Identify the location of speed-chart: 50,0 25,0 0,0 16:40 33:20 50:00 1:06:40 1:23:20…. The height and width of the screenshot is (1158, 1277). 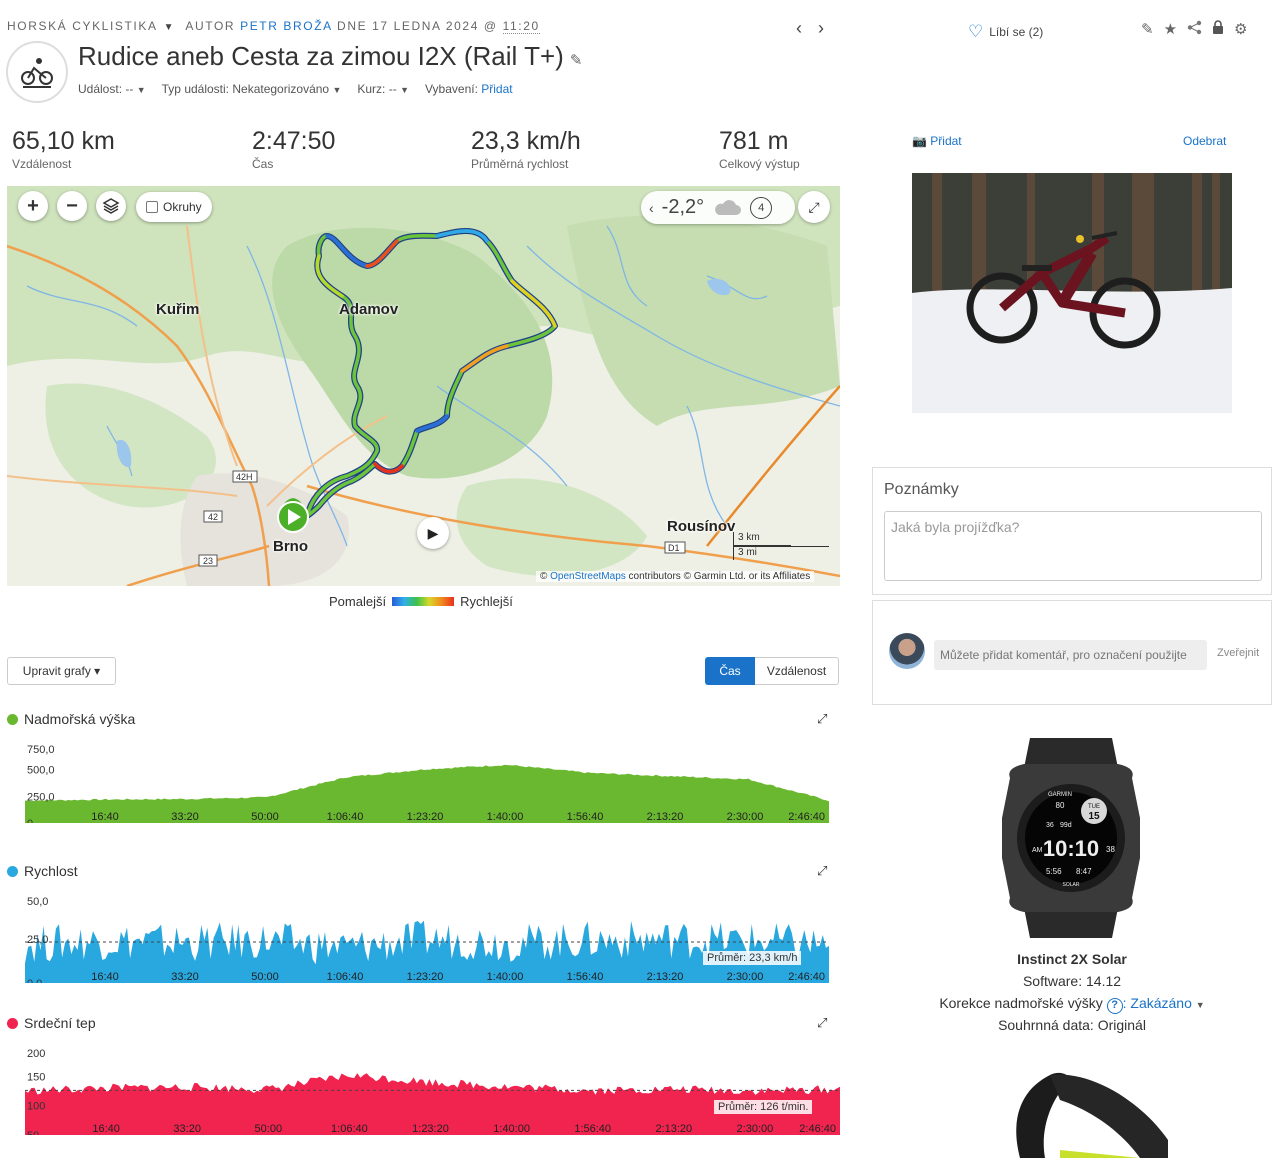
(427, 942).